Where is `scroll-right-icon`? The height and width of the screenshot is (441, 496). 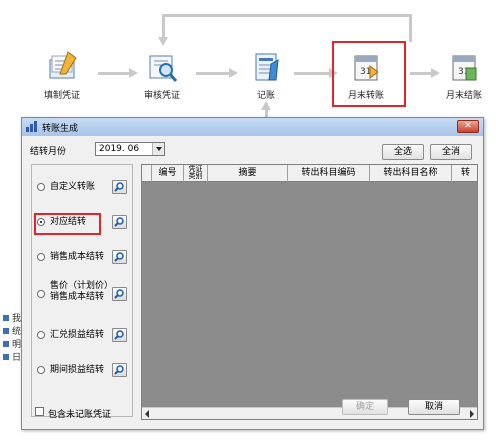 scroll-right-icon is located at coordinates (472, 414).